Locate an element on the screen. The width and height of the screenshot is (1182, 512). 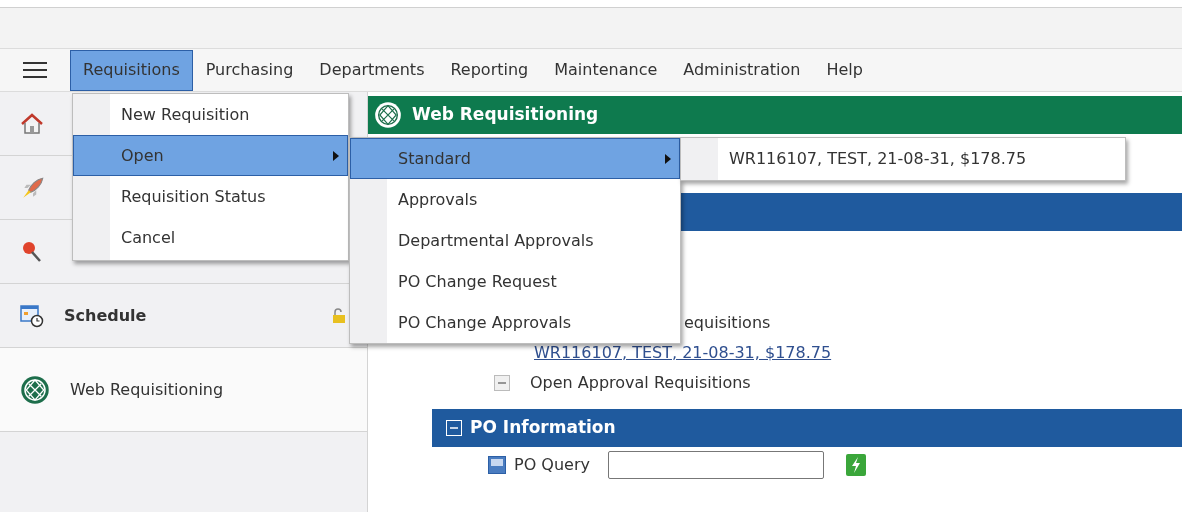
tree-label: equisitions is located at coordinates (727, 323).